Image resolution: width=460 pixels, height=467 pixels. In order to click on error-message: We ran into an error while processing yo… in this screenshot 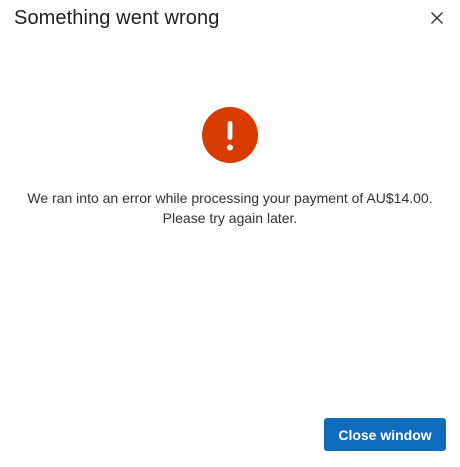, I will do `click(230, 208)`.